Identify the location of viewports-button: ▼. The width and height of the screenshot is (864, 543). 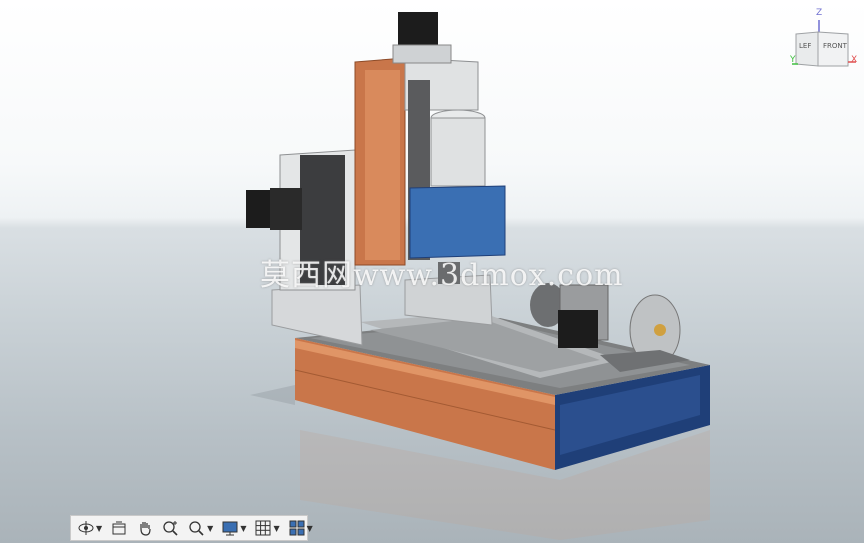
(300, 528).